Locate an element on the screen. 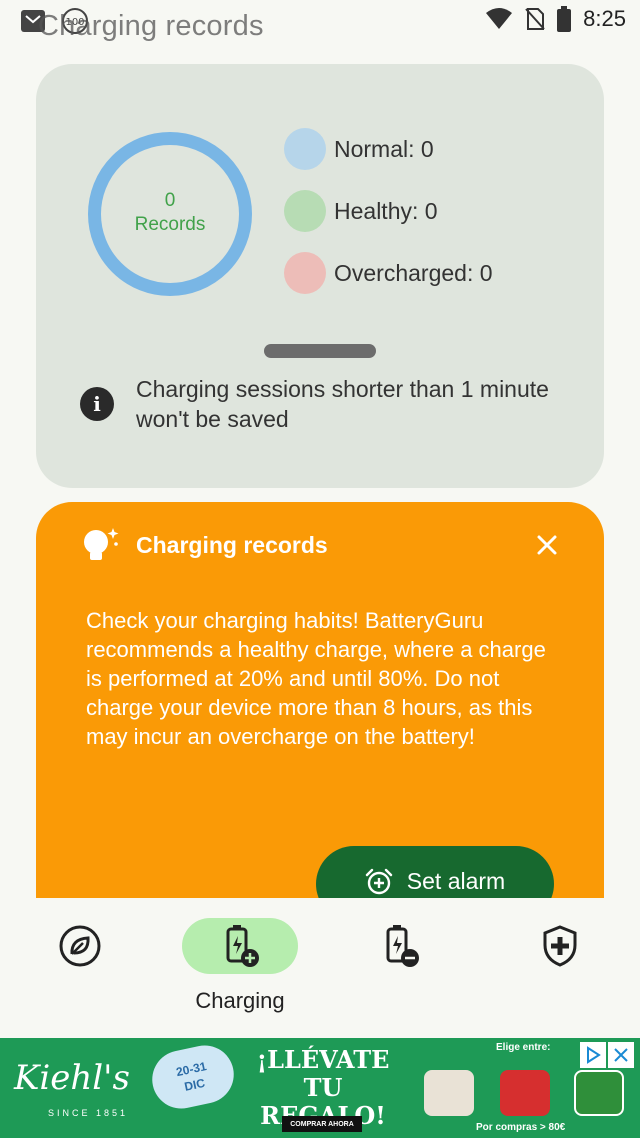  nav-charging-label: Charging is located at coordinates (240, 1000).